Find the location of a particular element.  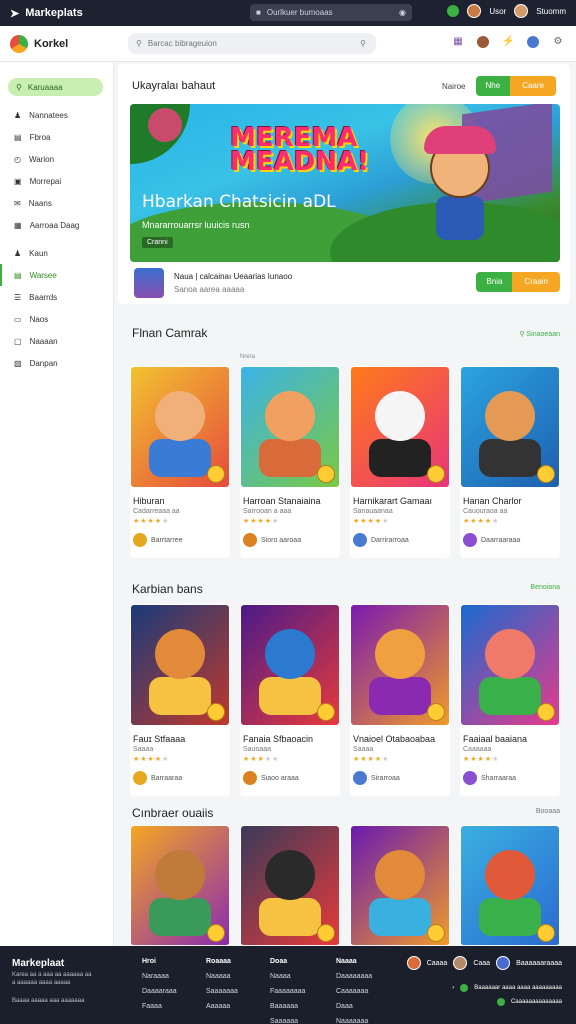

footer-link: Faaaaaaaa is located at coordinates (287, 991).